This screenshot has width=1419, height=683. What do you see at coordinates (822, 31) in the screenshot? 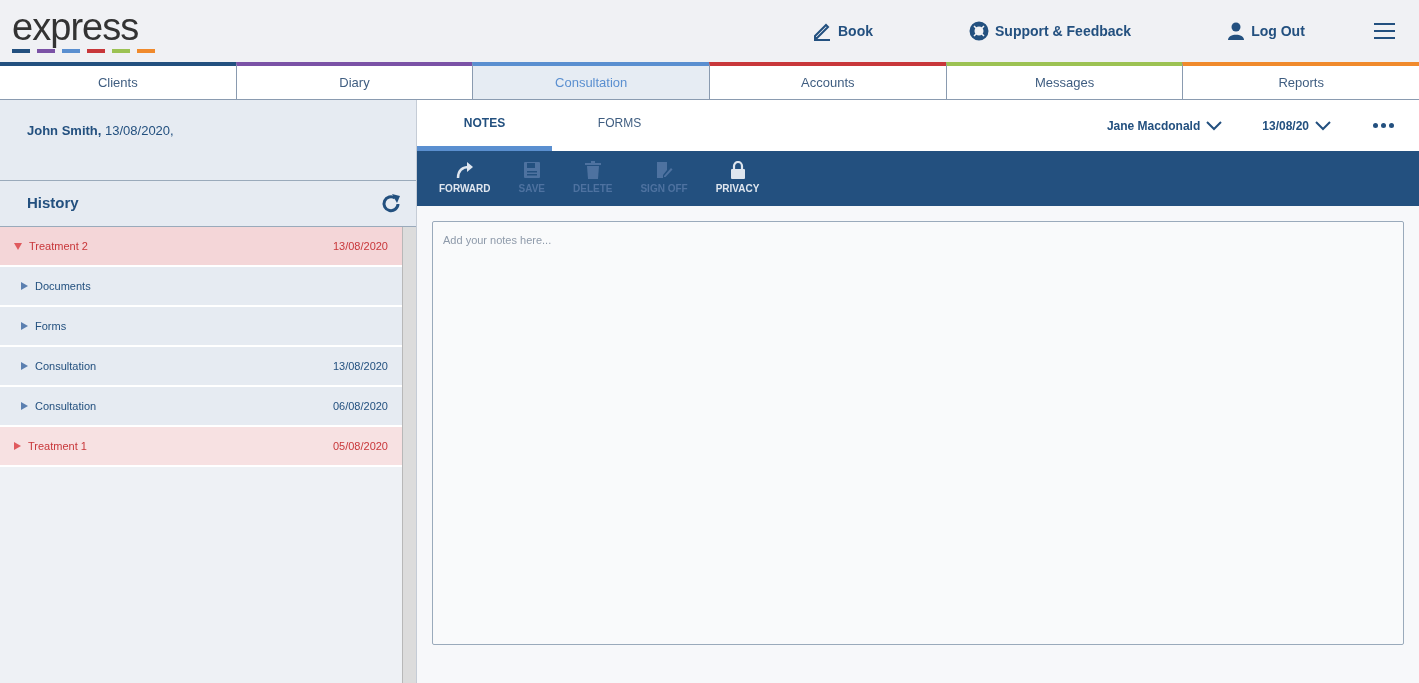
I see `pencil-icon` at bounding box center [822, 31].